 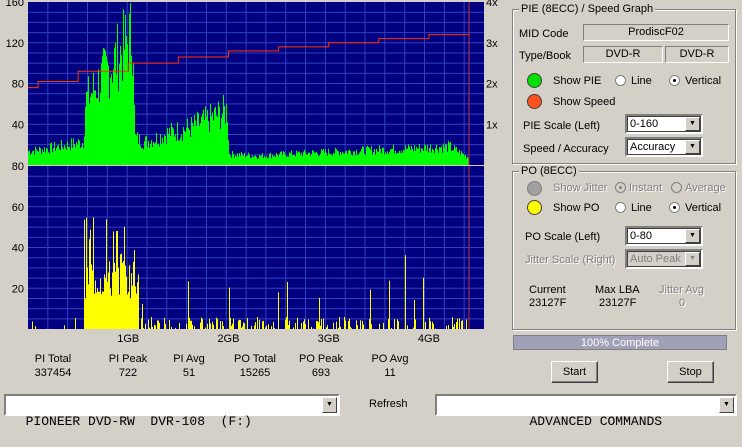 What do you see at coordinates (492, 125) in the screenshot?
I see `speed-axis-tick-label: 1x` at bounding box center [492, 125].